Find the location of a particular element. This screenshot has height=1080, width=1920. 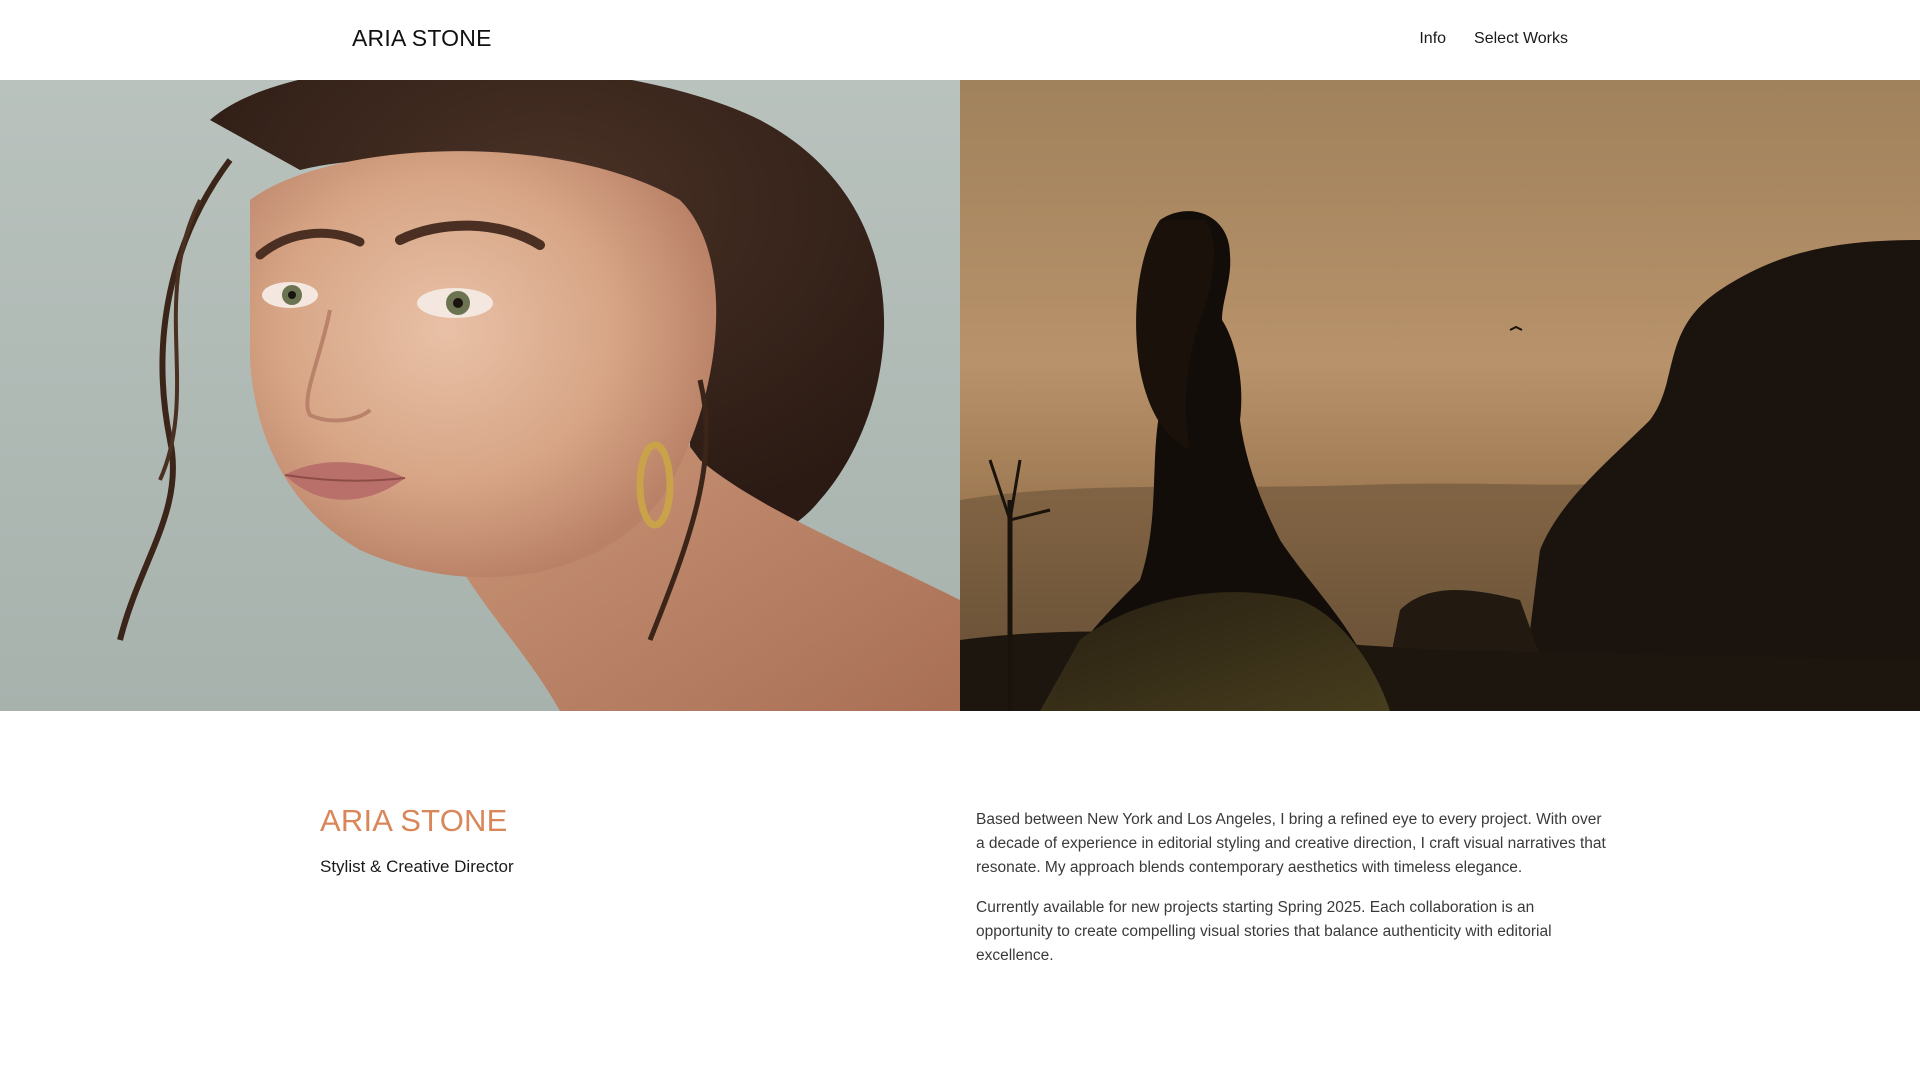

about-name-heading: ARIA STONE is located at coordinates (414, 820).